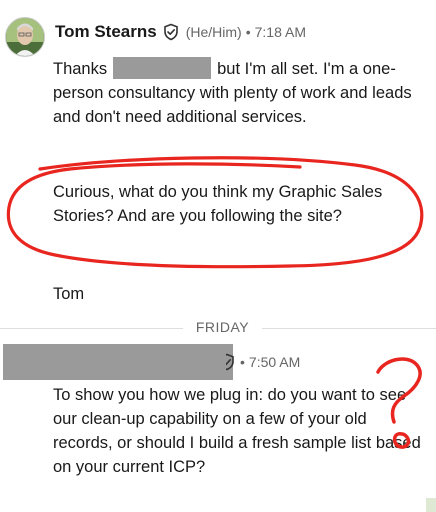  Describe the element at coordinates (349, 328) in the screenshot. I see `divider-line-right` at that location.